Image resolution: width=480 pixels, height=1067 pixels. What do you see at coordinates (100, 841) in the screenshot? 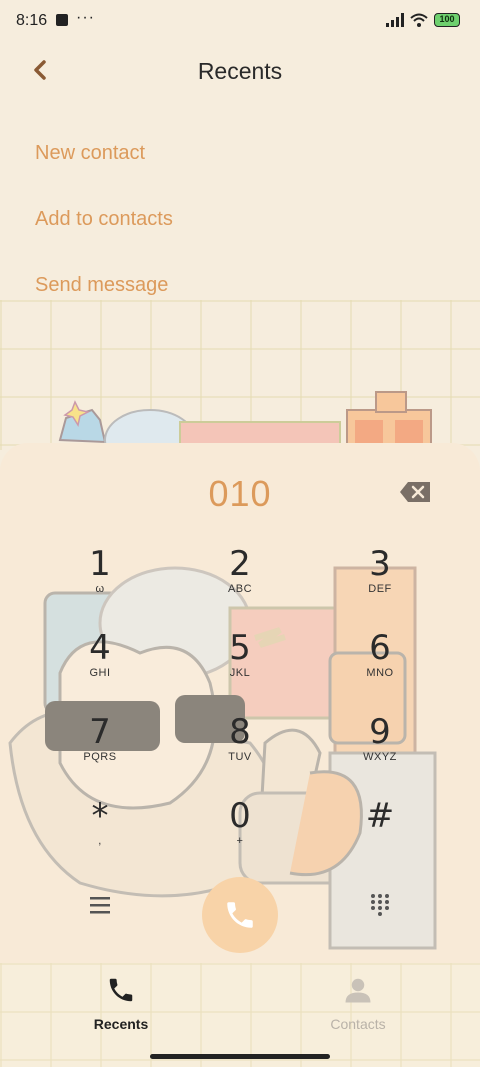
I see `key-letters: ,` at bounding box center [100, 841].